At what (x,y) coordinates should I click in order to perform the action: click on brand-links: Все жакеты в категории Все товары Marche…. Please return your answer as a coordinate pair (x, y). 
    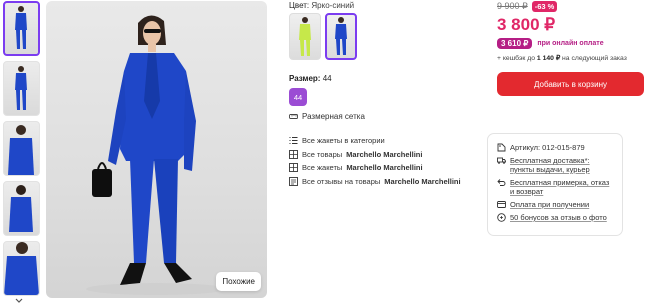
    Looking at the image, I should click on (384, 161).